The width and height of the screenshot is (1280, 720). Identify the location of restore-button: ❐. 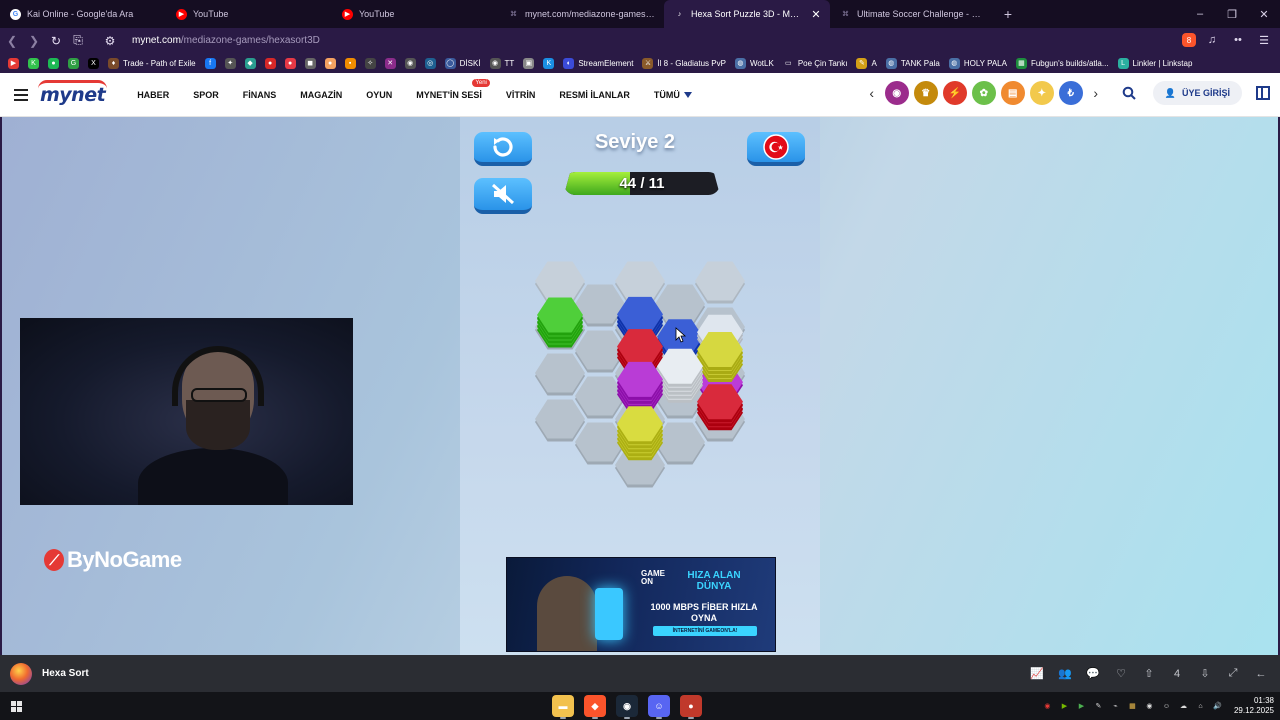
(1232, 14).